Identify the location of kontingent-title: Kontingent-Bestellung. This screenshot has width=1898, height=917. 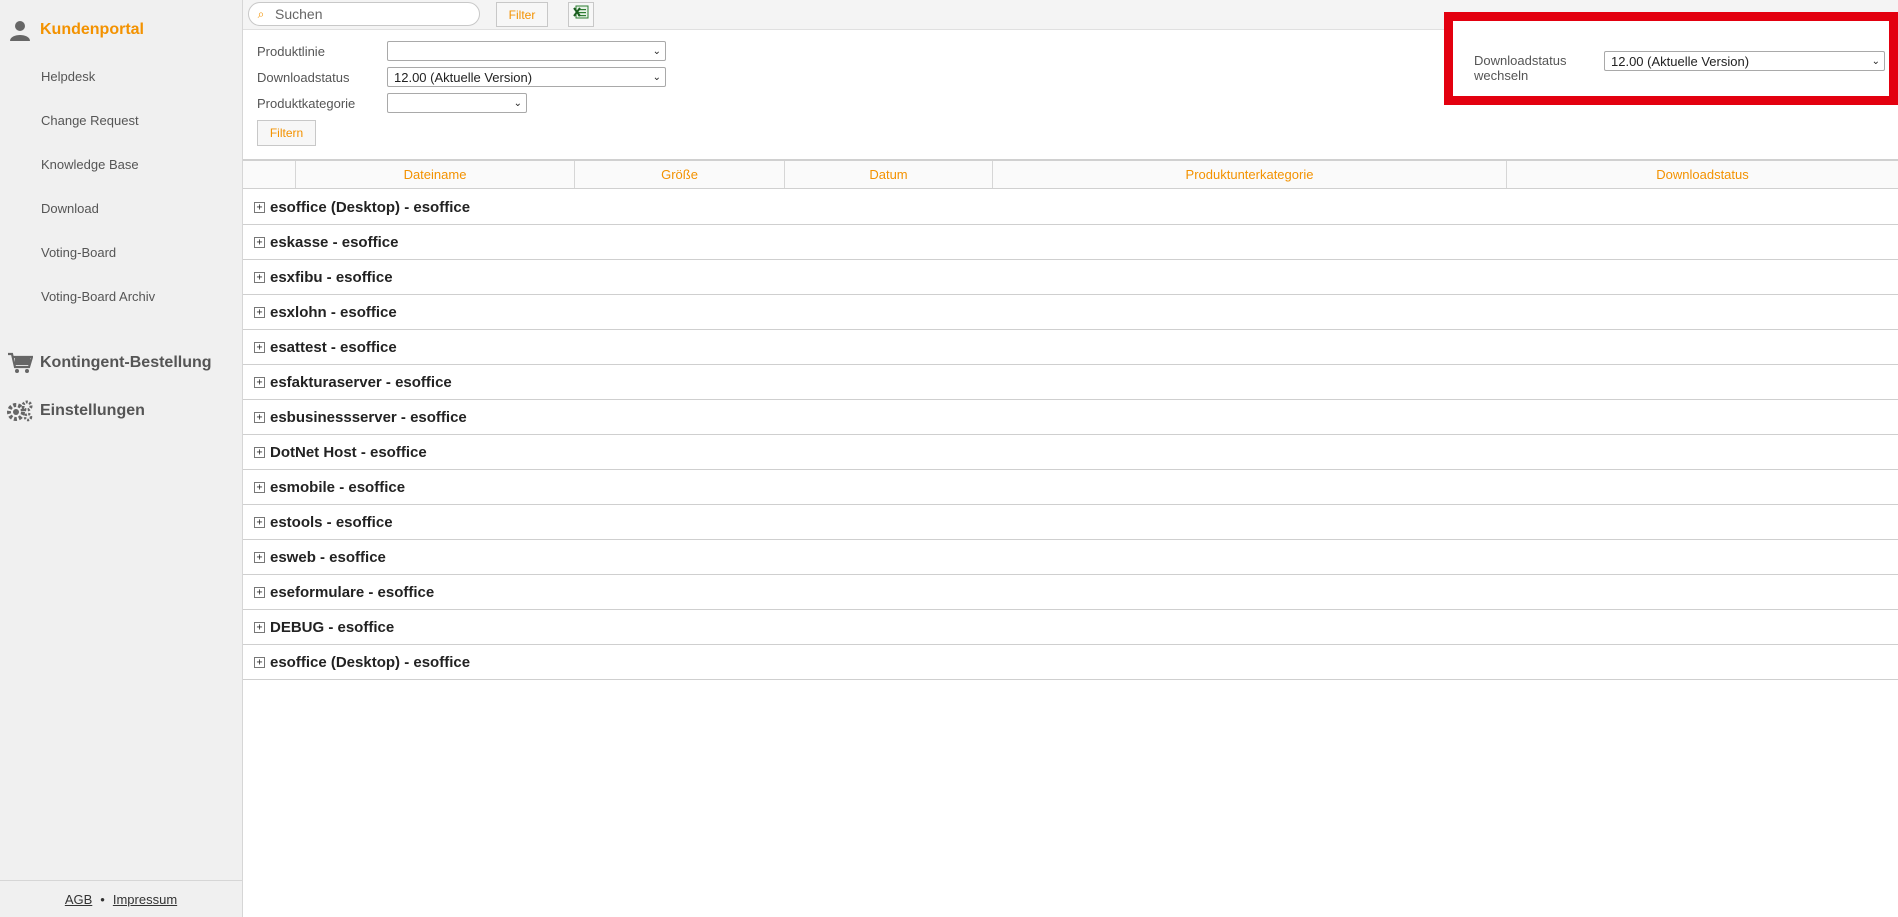
(126, 362).